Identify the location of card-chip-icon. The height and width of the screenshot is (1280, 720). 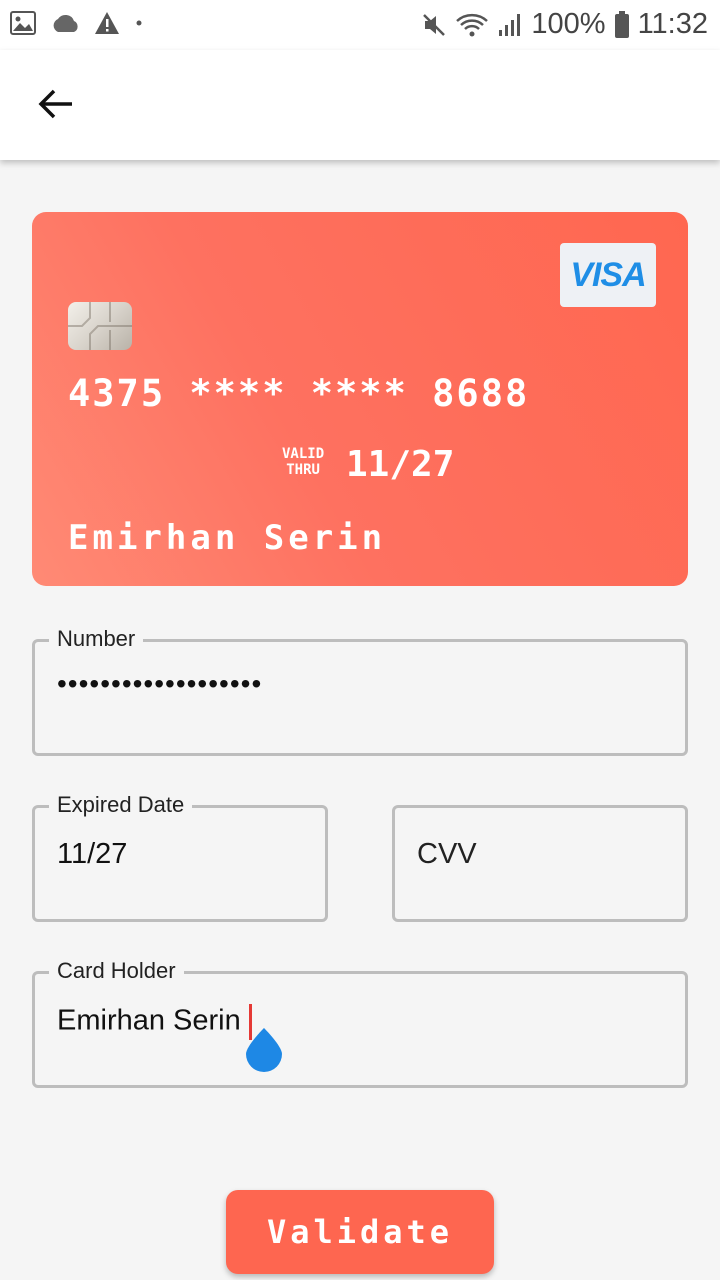
(100, 326).